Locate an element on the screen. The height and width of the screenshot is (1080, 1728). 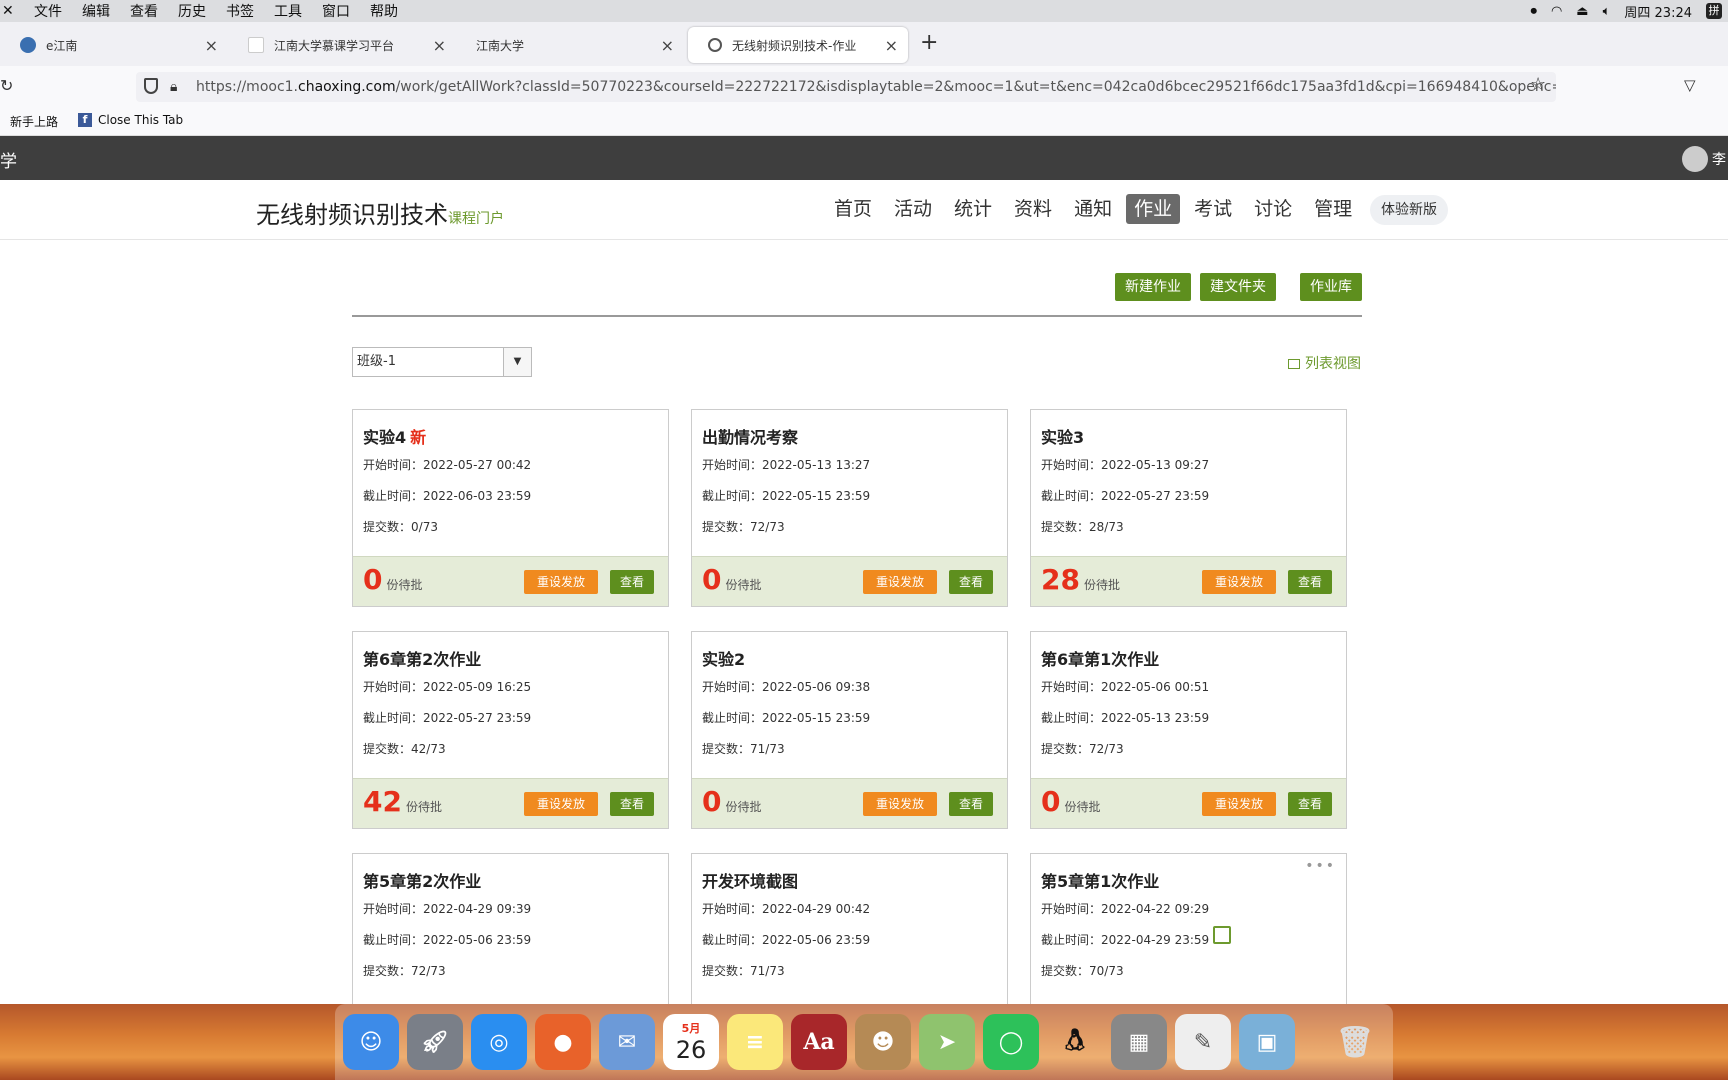
assignment-title: 出勤情况考察 is located at coordinates (750, 436).